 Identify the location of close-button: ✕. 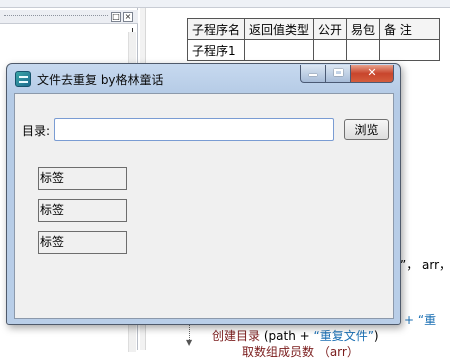
(372, 74).